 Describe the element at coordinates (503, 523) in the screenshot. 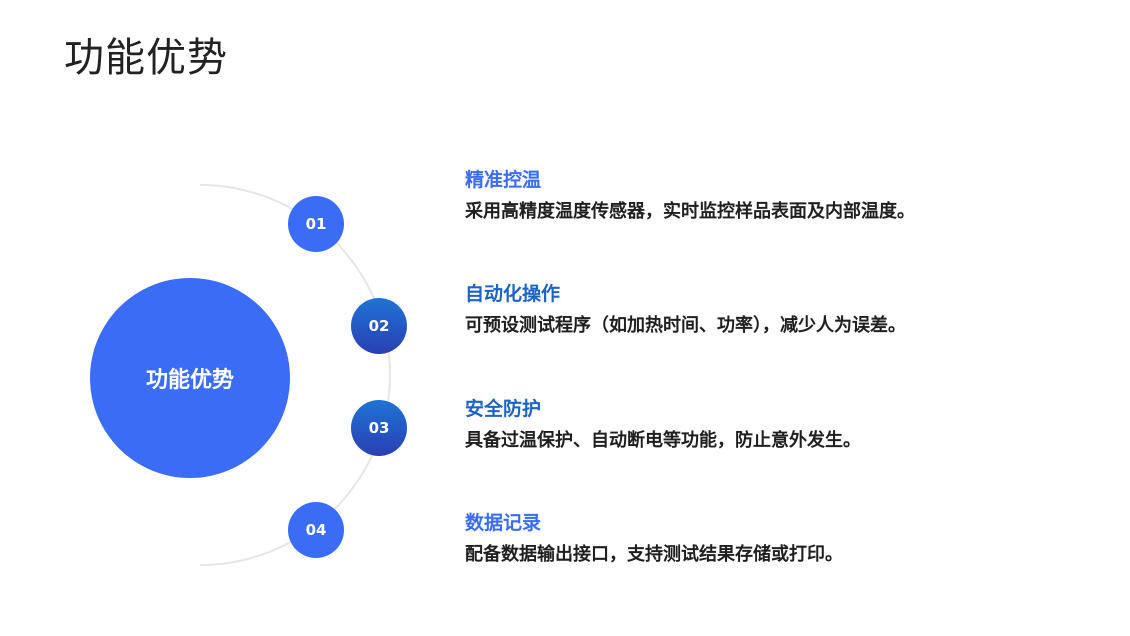

I see `feature-title: 数据记录` at that location.